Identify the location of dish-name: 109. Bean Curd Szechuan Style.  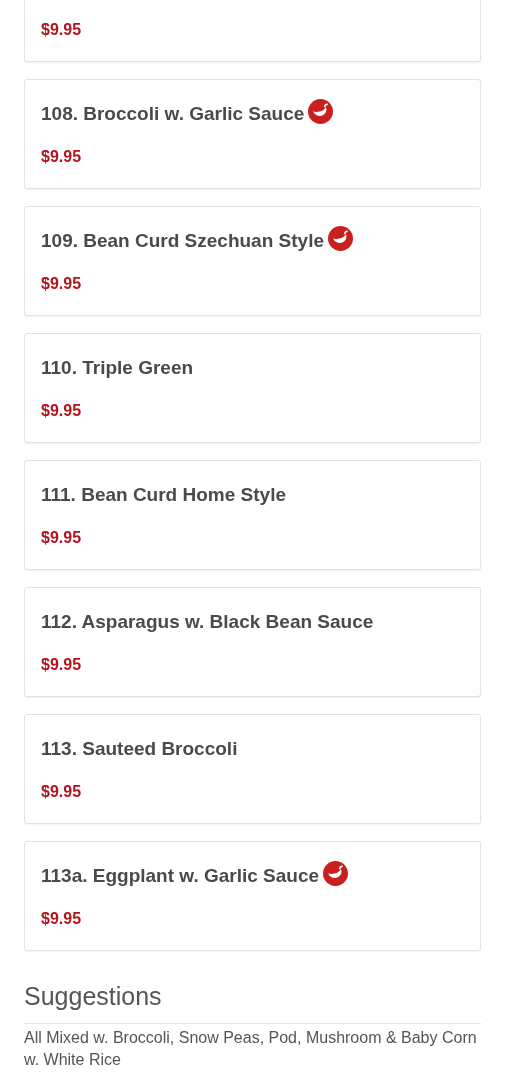
(182, 241).